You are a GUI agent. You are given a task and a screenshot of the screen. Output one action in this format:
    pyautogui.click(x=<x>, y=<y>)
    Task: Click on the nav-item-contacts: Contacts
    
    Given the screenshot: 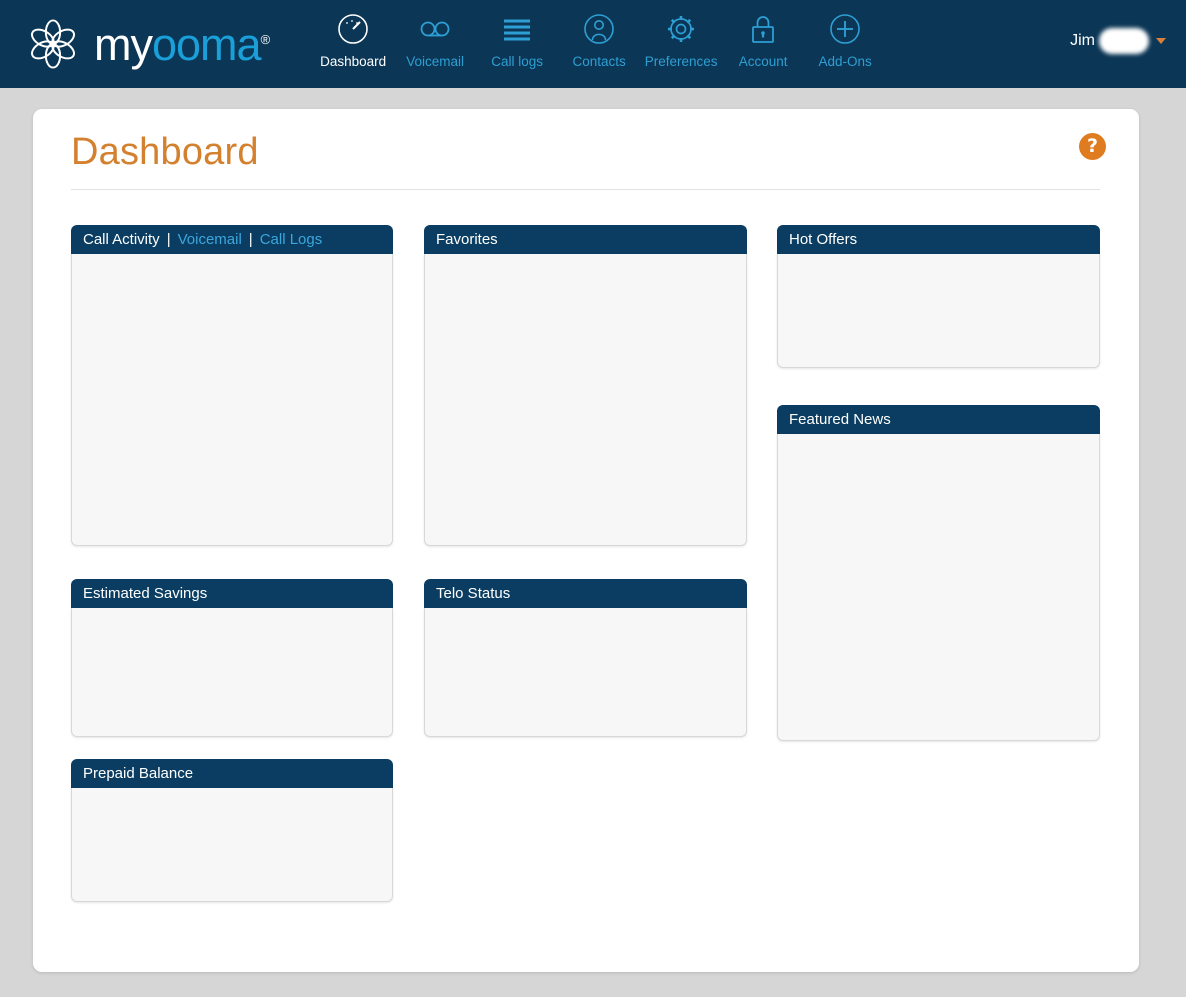 What is the action you would take?
    pyautogui.click(x=599, y=39)
    